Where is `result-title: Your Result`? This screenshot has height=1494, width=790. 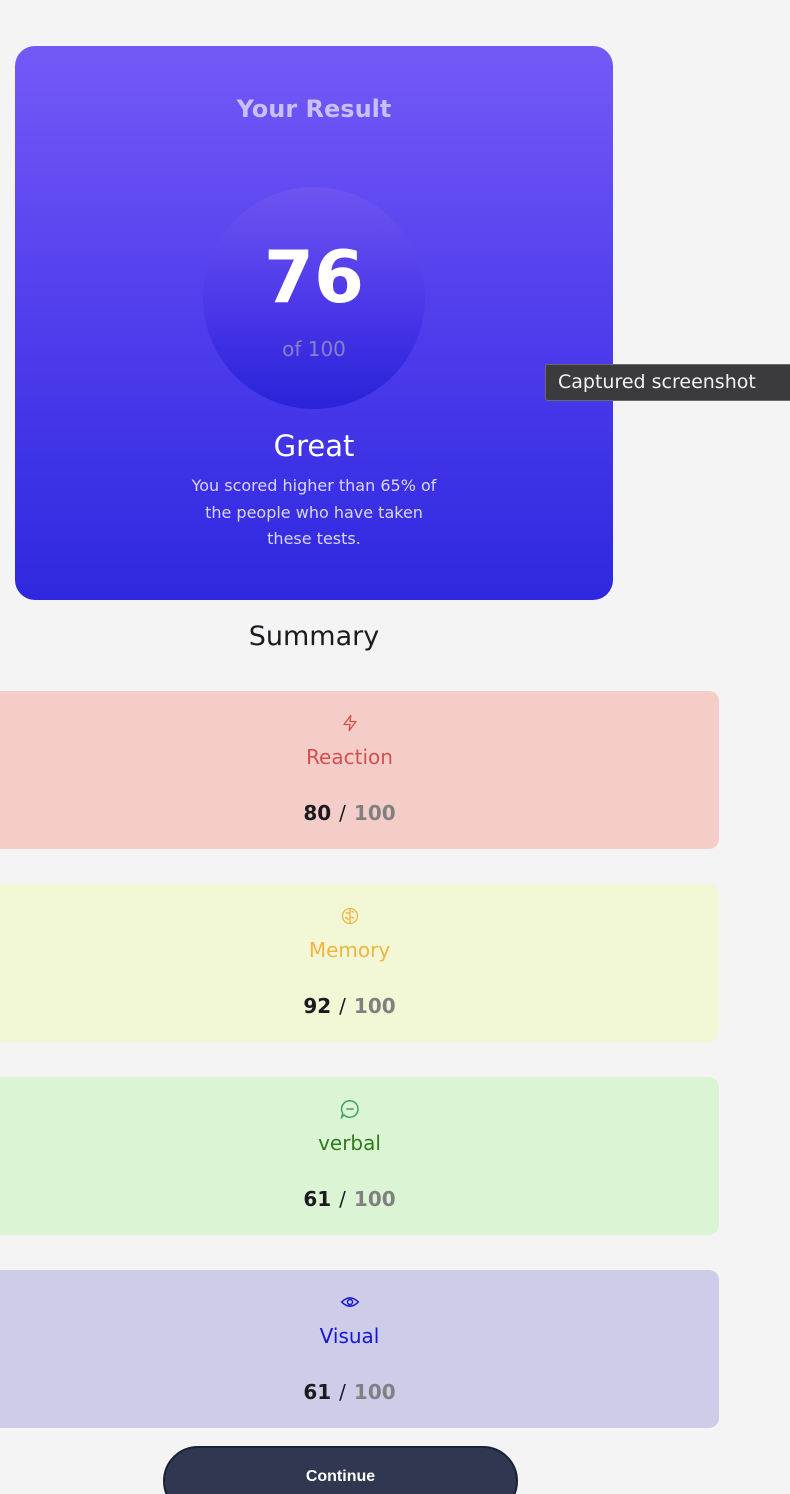 result-title: Your Result is located at coordinates (314, 109).